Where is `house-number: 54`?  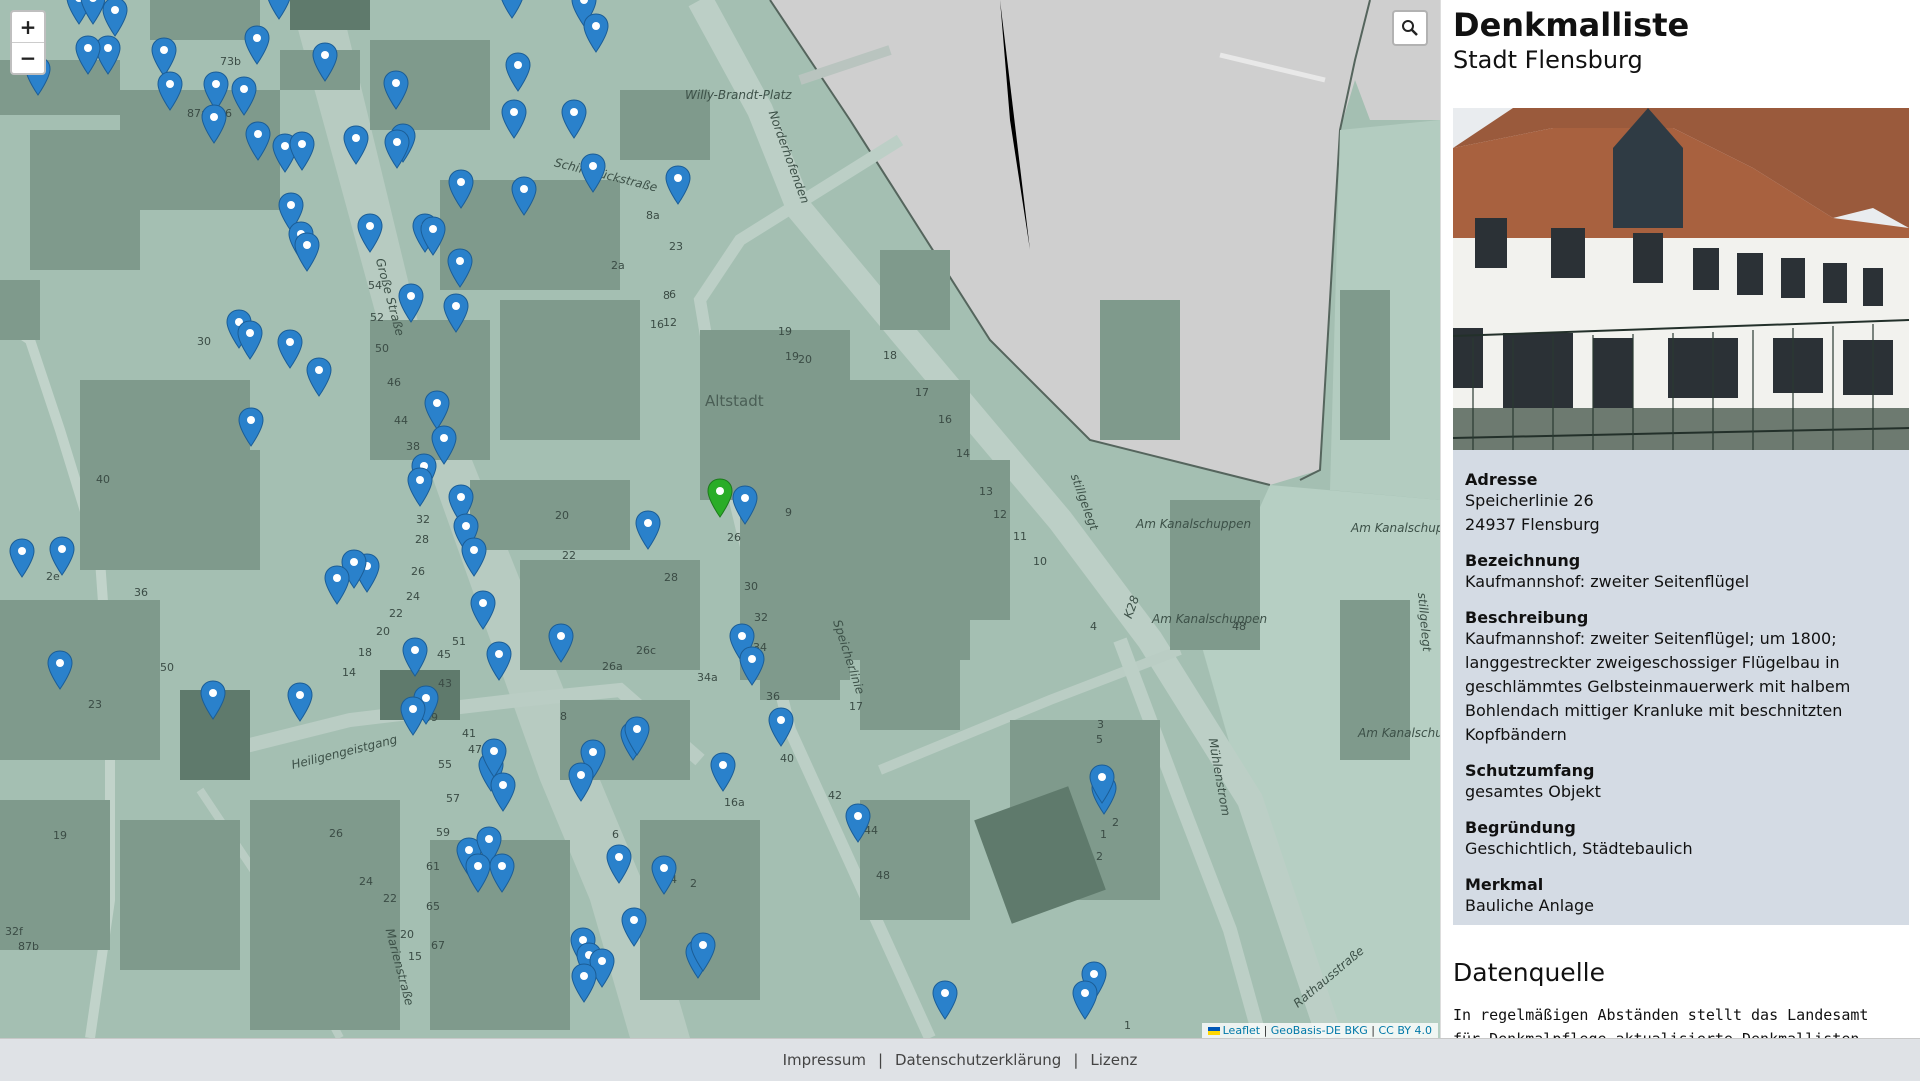 house-number: 54 is located at coordinates (375, 285).